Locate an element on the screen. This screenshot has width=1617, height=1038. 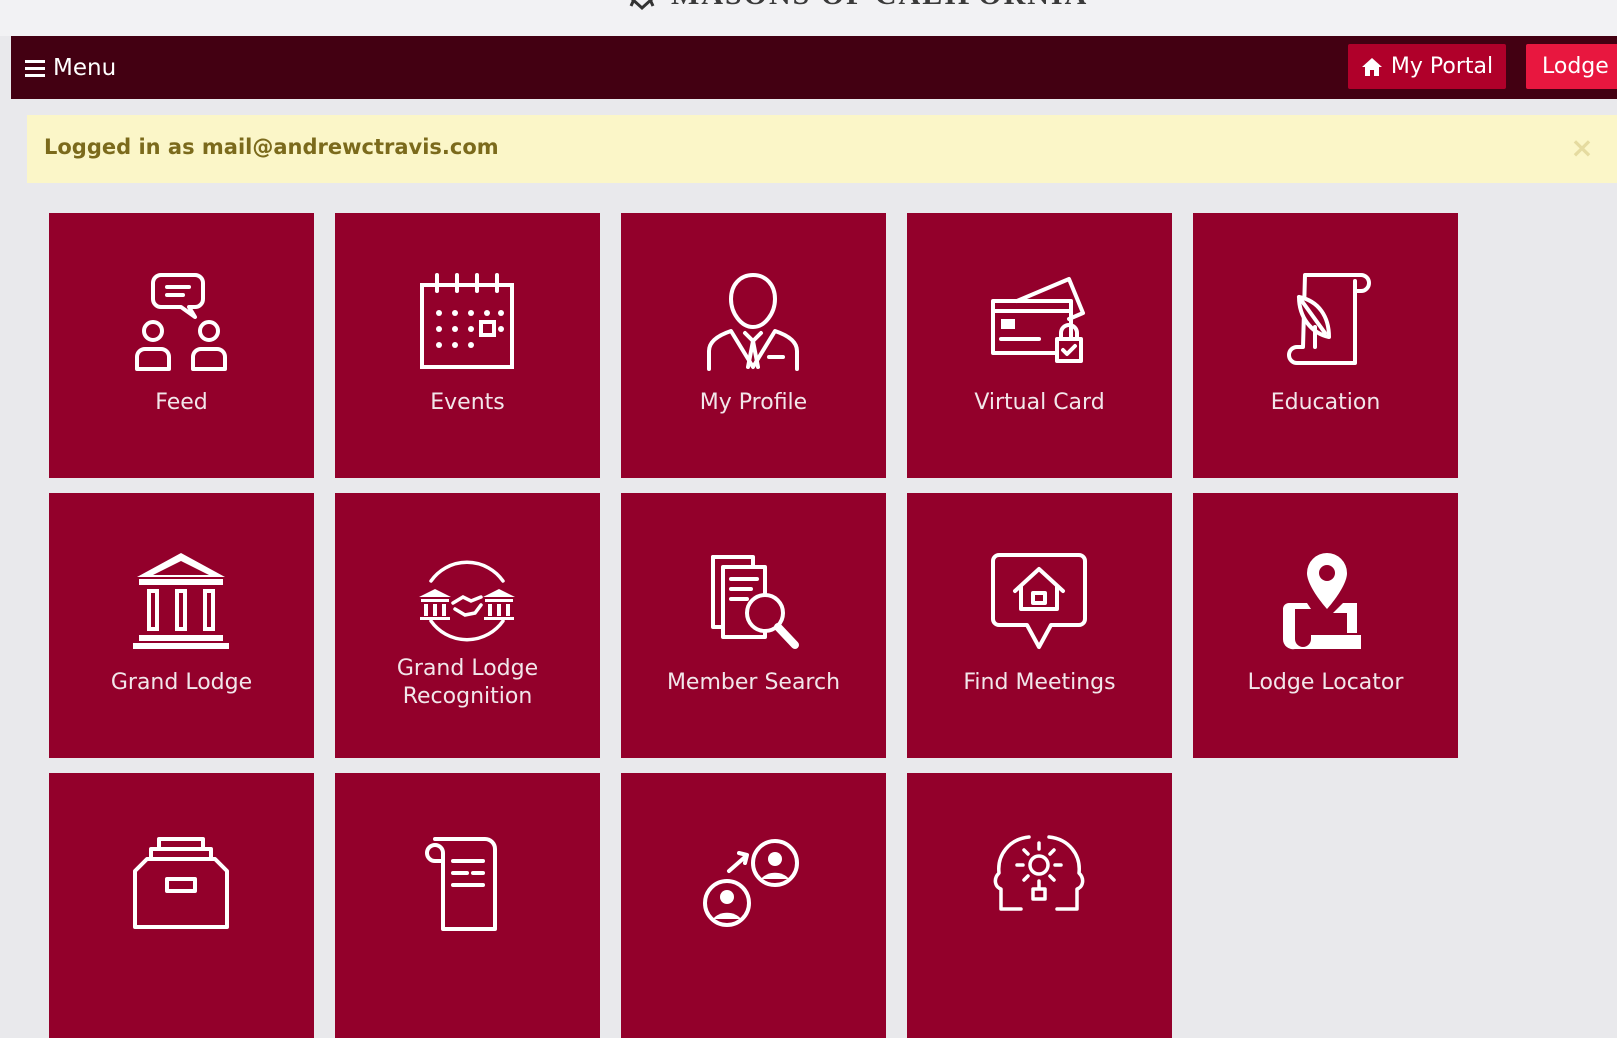
tile-label: Education is located at coordinates (1325, 402).